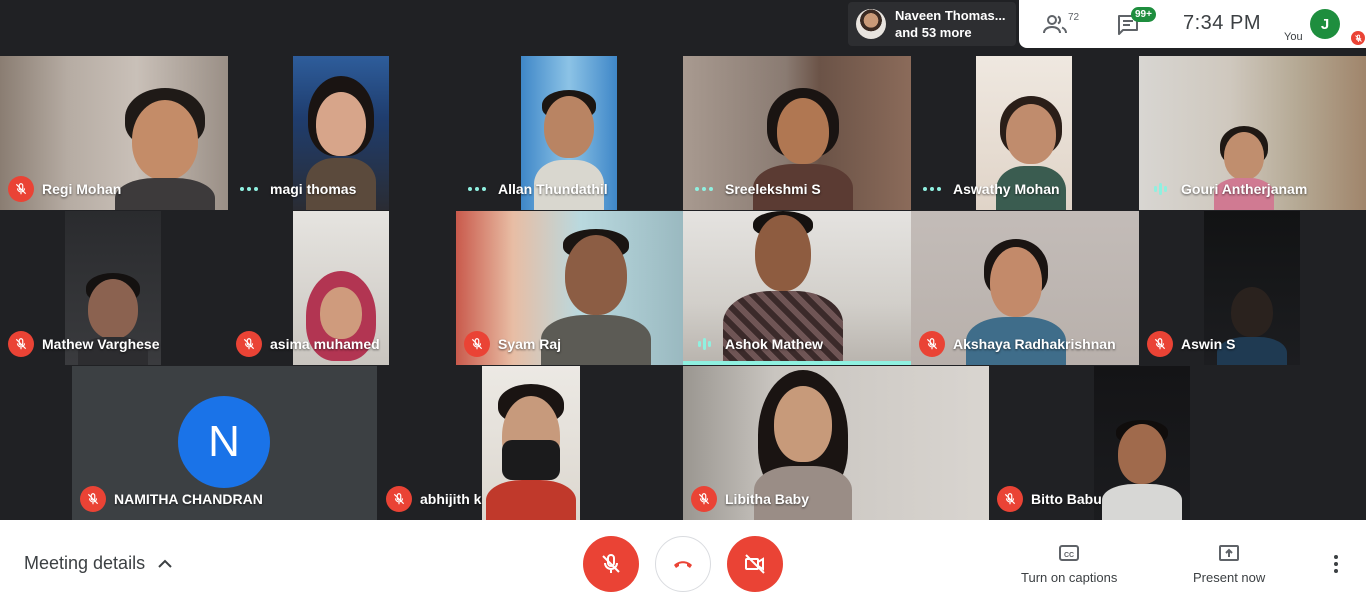 This screenshot has width=1366, height=608. I want to click on participant-tile: Aswin S, so click(1252, 288).